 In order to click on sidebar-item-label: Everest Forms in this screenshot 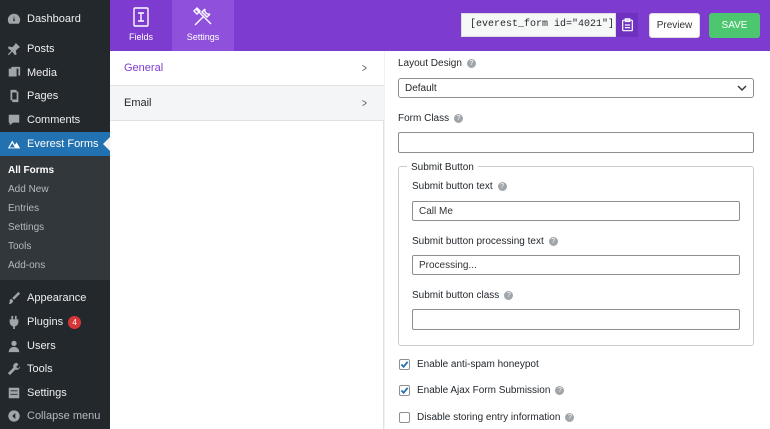, I will do `click(63, 144)`.